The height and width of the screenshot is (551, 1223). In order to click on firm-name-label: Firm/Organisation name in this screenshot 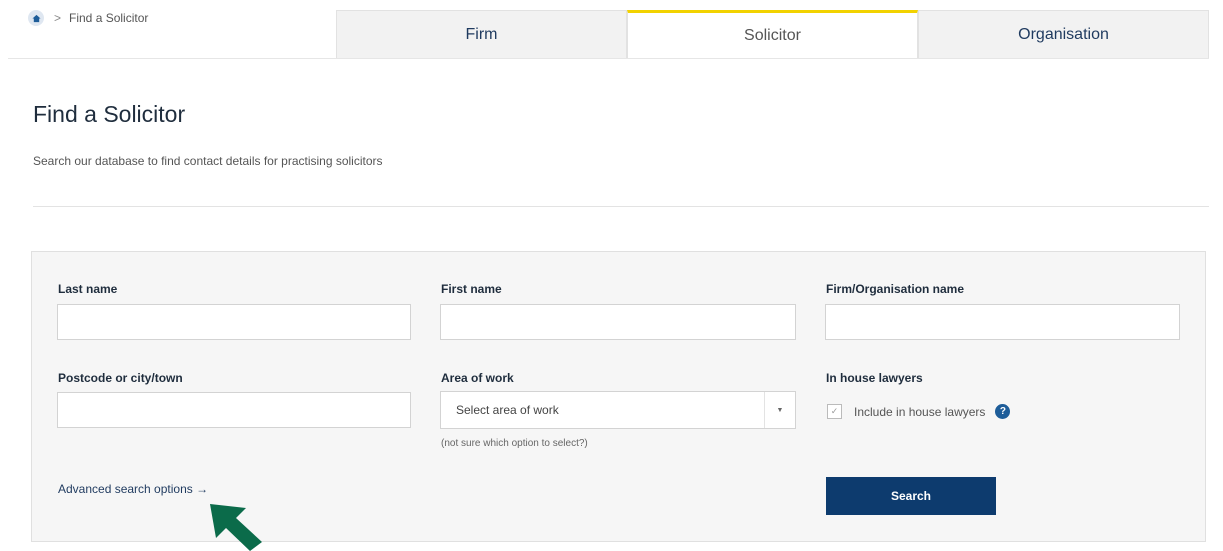, I will do `click(895, 289)`.